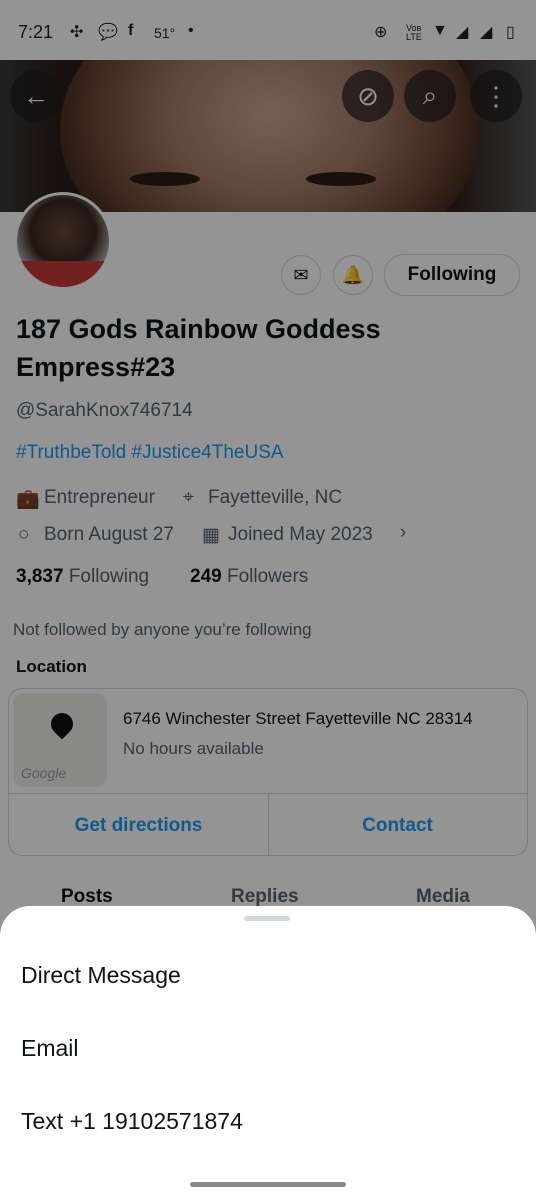 The image size is (536, 1200). What do you see at coordinates (268, 1184) in the screenshot?
I see `gesture-nav-bar` at bounding box center [268, 1184].